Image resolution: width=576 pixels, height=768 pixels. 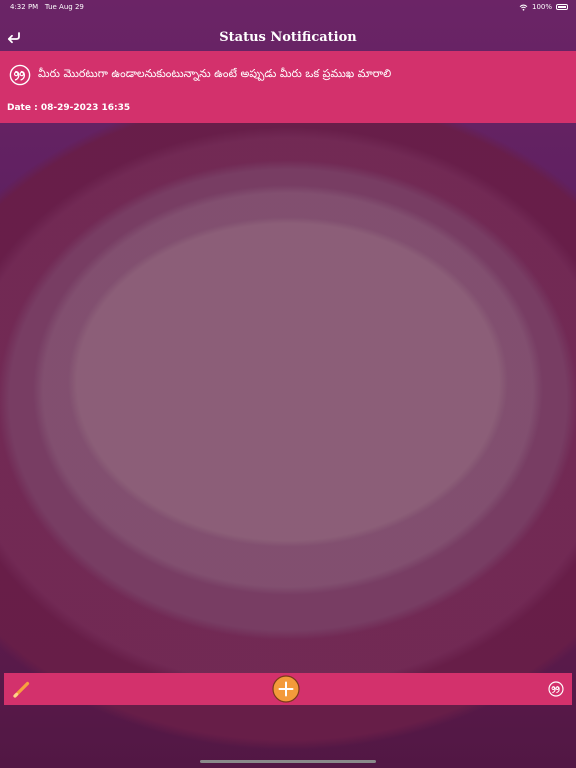 I want to click on add-icon, so click(x=286, y=689).